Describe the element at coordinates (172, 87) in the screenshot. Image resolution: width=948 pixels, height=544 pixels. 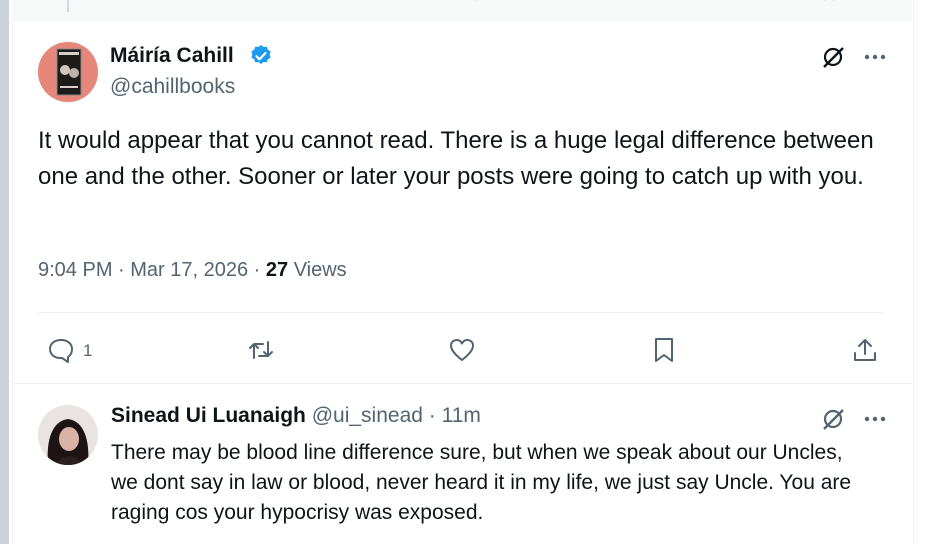
I see `author-handle: @cahillbooks` at that location.